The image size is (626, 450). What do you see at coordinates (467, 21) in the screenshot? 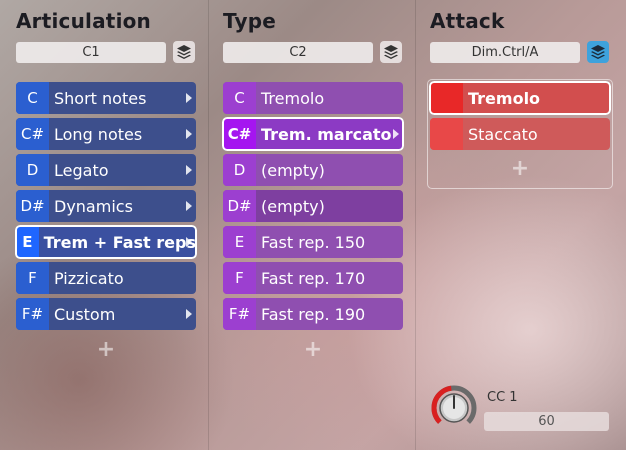
I see `attack-title: Attack` at bounding box center [467, 21].